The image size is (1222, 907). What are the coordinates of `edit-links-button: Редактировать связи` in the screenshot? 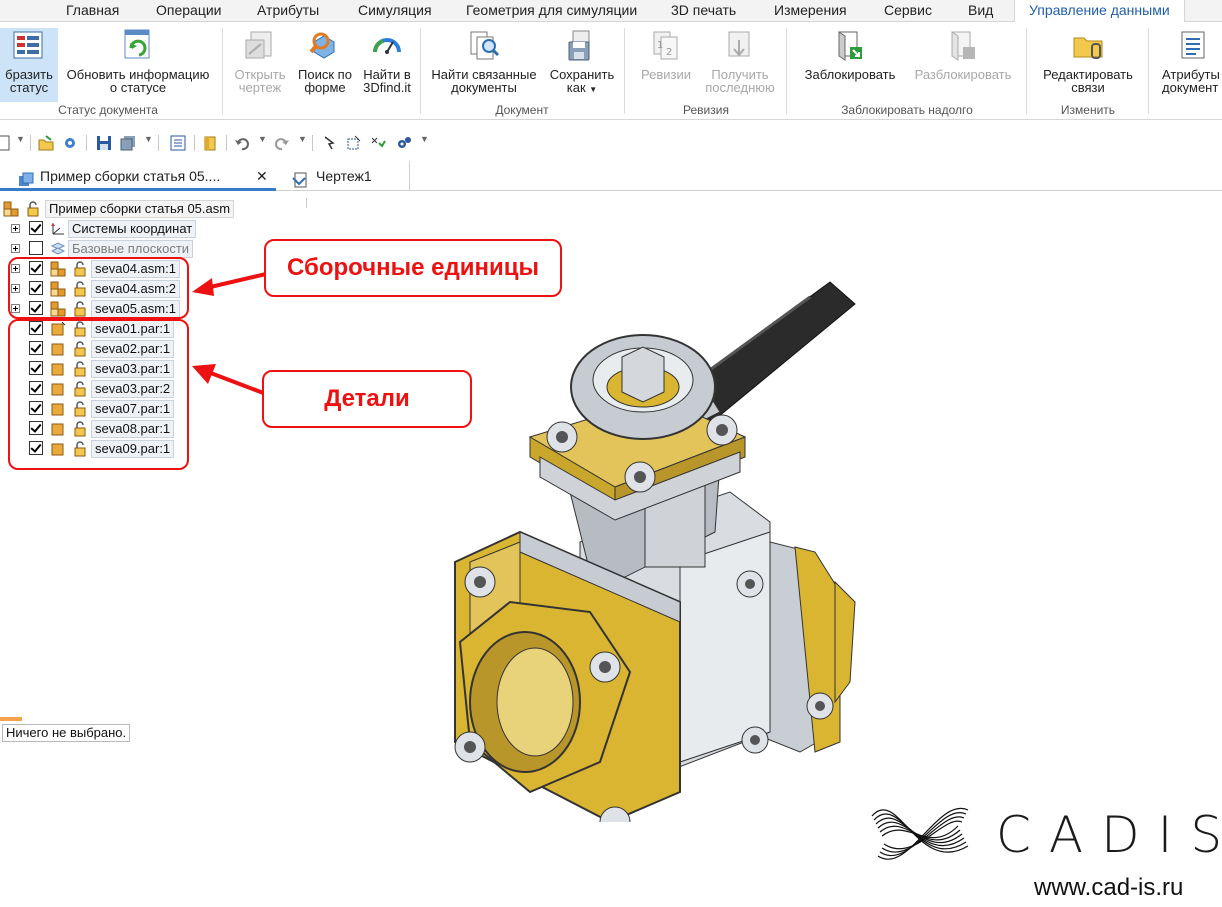 It's located at (1088, 61).